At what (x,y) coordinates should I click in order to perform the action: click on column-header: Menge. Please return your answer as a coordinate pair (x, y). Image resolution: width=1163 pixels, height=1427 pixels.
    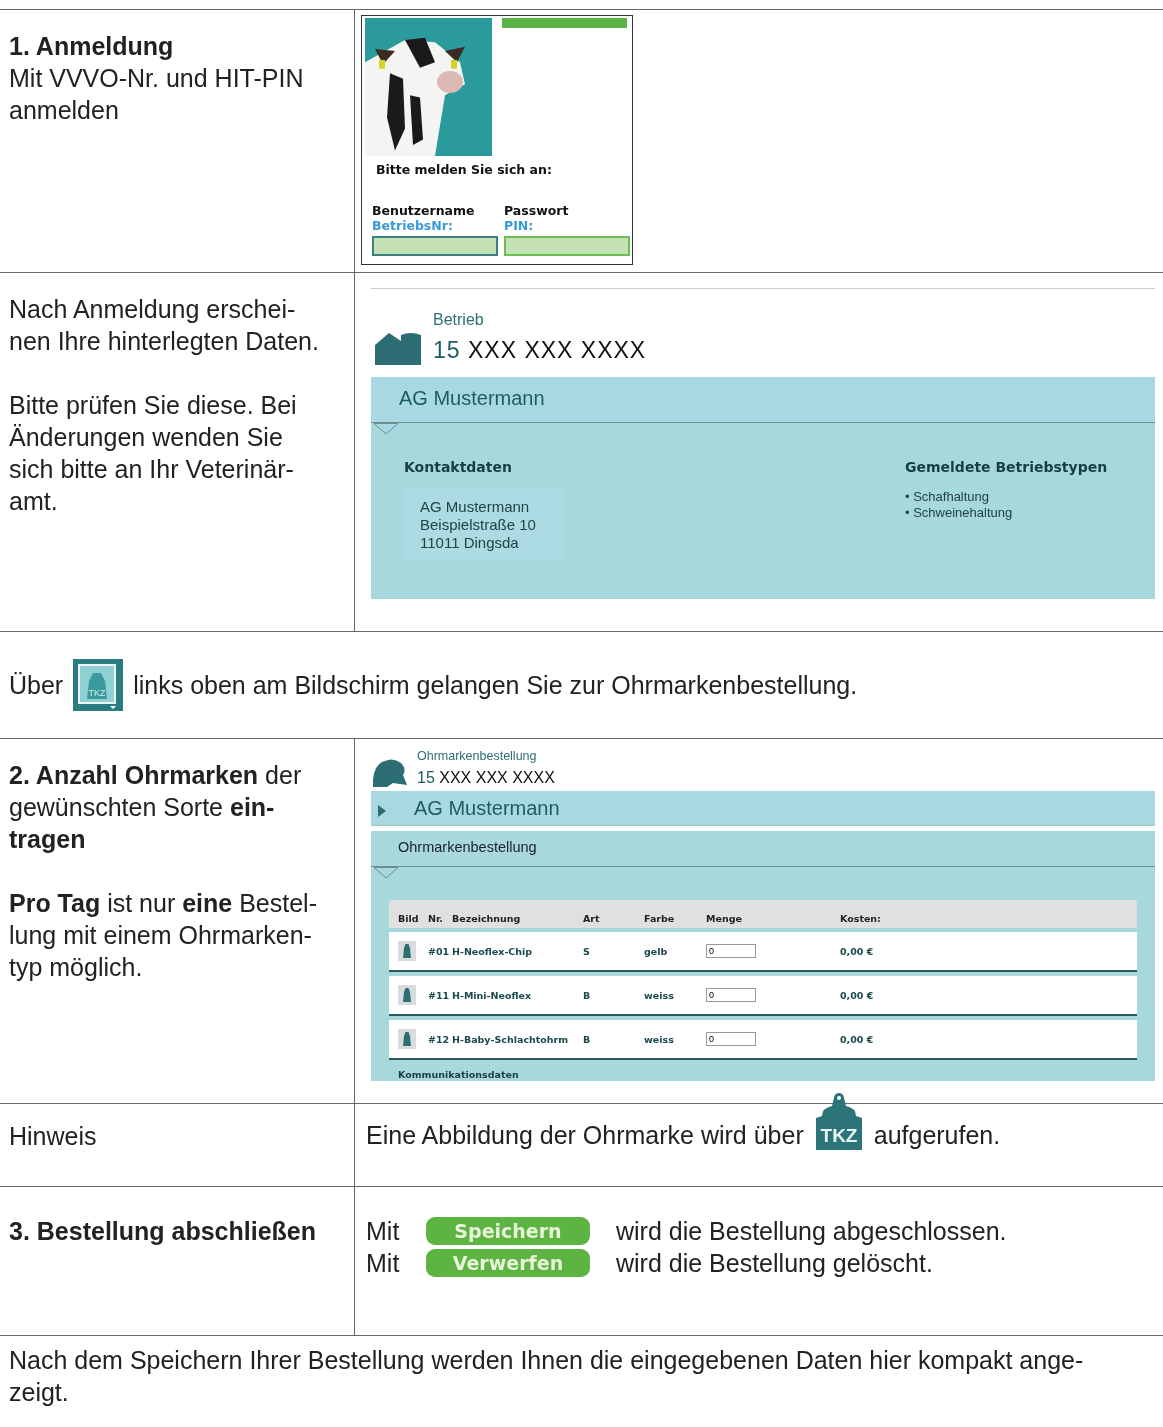
    Looking at the image, I should click on (724, 919).